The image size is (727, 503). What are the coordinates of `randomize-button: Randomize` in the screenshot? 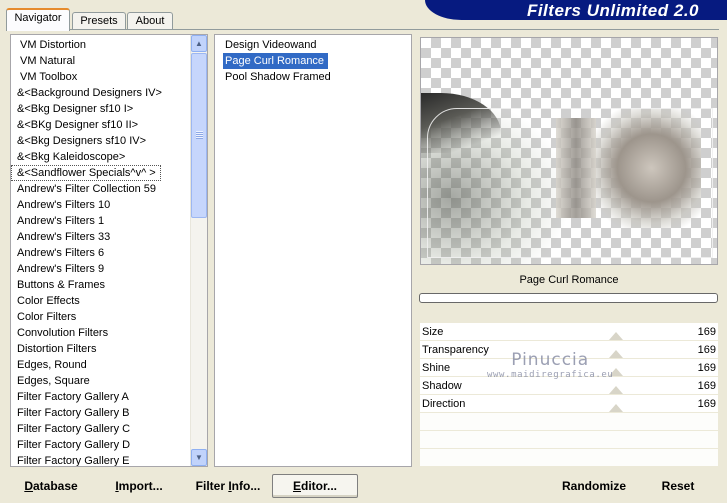 It's located at (594, 486).